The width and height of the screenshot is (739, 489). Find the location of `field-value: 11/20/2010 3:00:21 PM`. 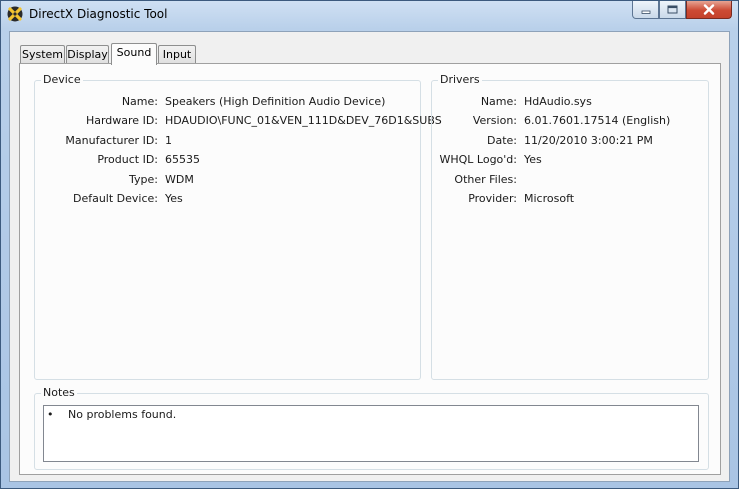

field-value: 11/20/2010 3:00:21 PM is located at coordinates (588, 140).